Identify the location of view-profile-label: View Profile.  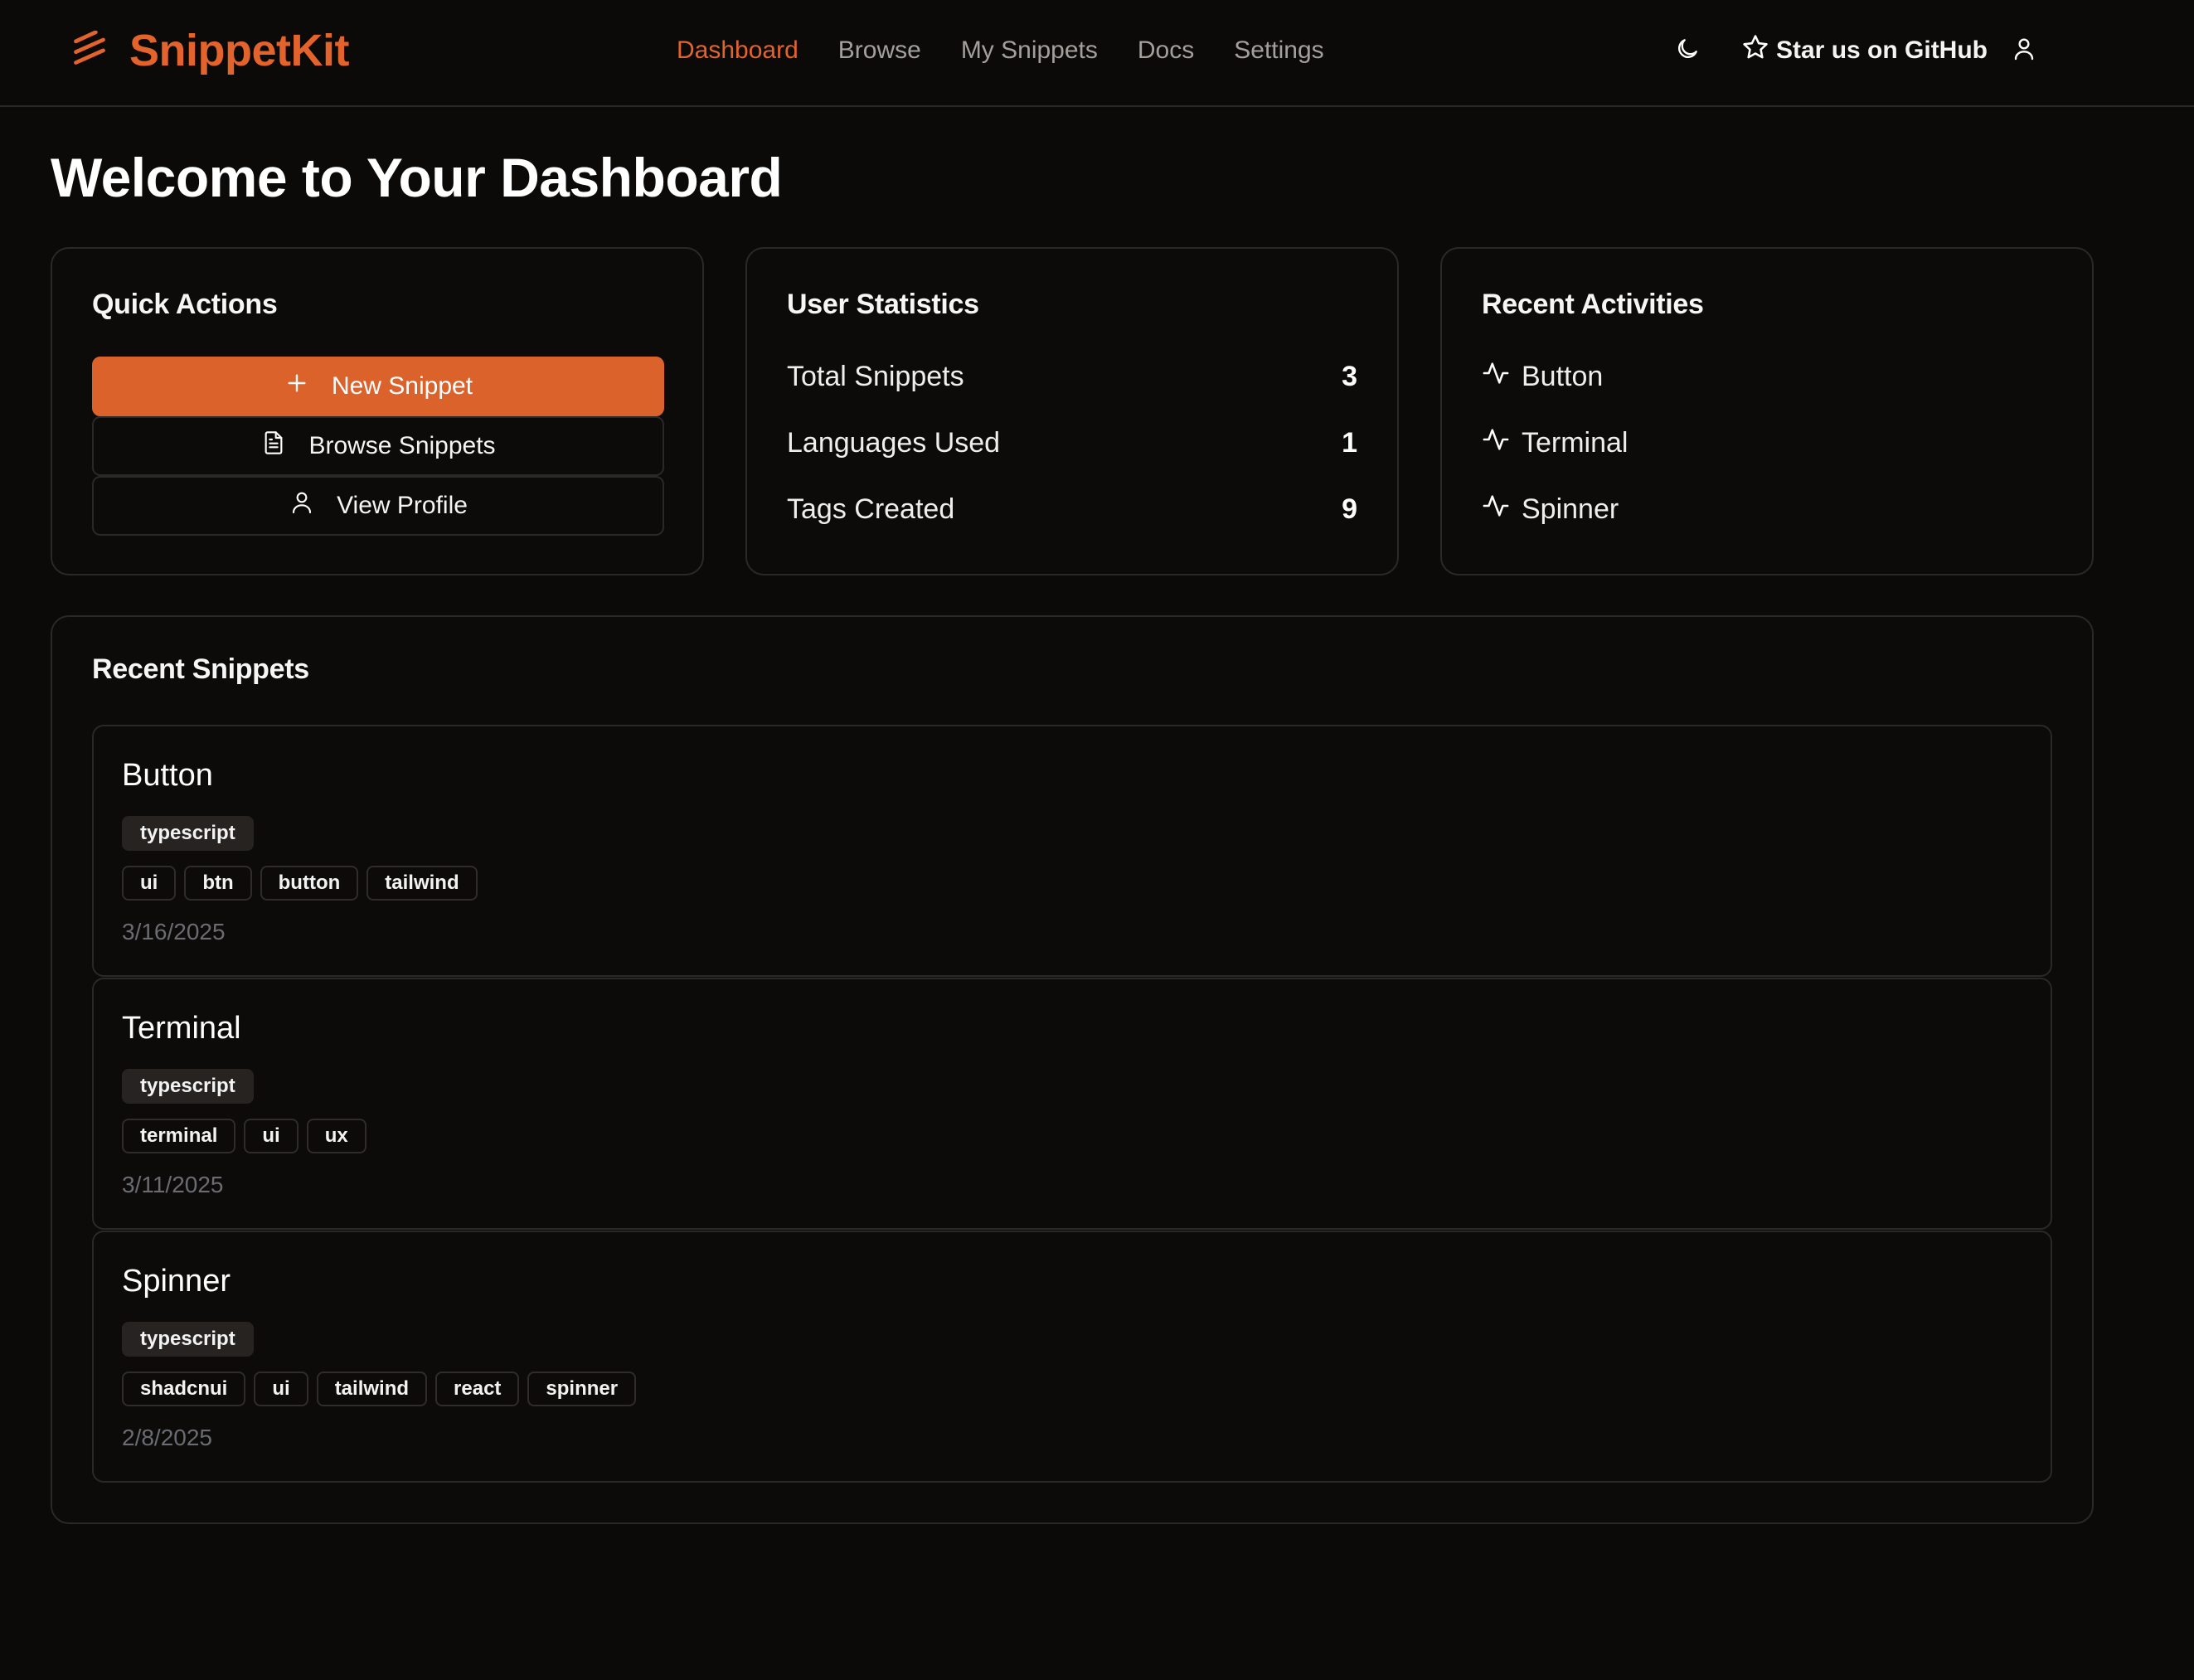
(402, 505).